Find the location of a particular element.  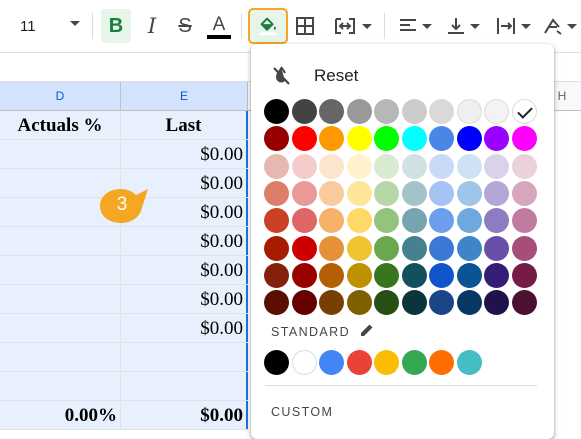

strikethrough-button: S is located at coordinates (185, 26).